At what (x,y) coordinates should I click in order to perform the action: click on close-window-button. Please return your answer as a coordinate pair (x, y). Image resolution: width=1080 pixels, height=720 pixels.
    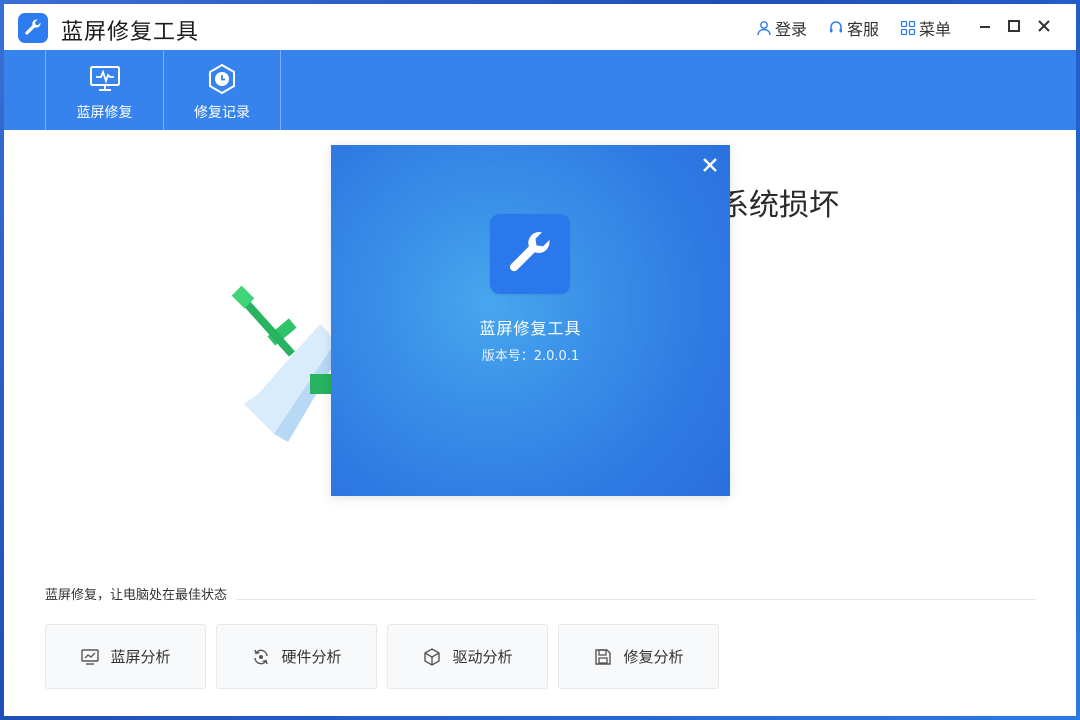
    Looking at the image, I should click on (1044, 26).